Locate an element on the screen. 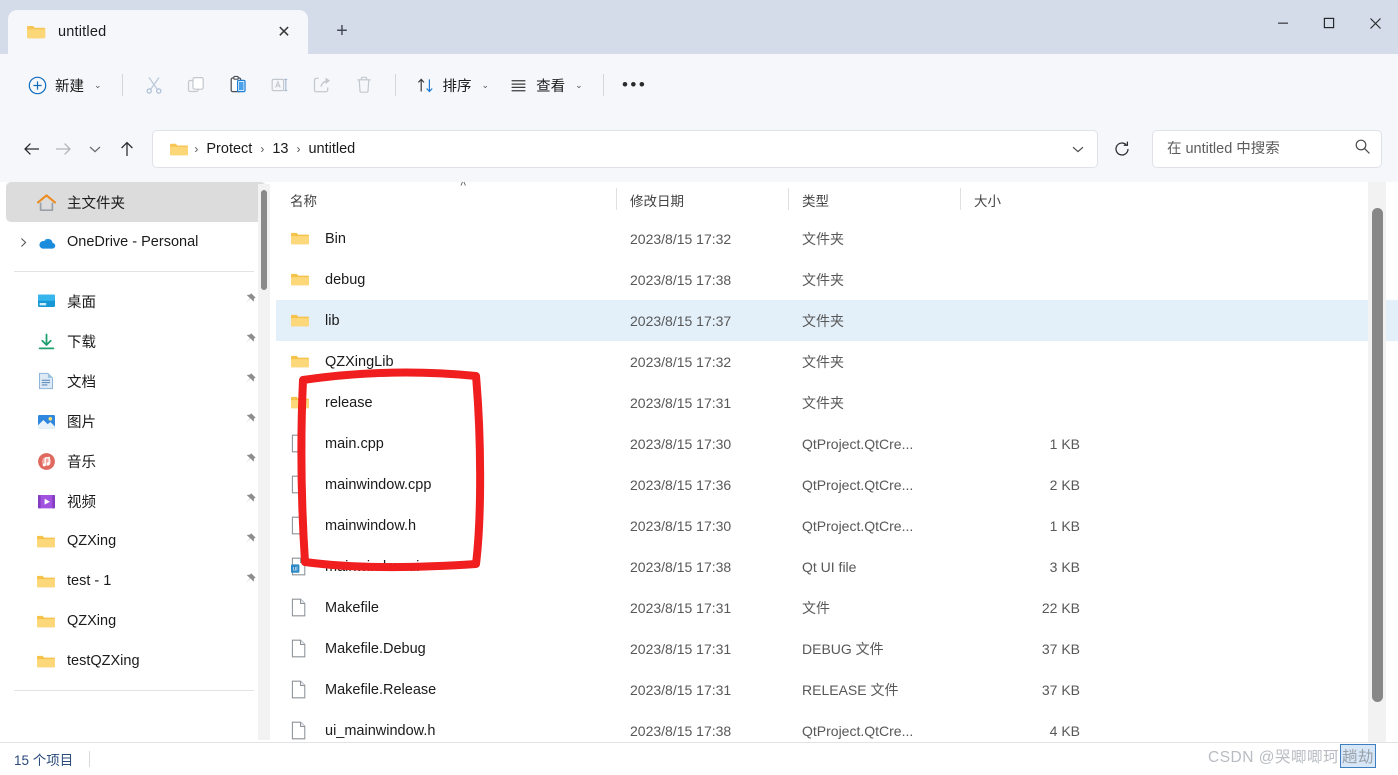 The height and width of the screenshot is (775, 1398). status-bar: 15 个项目 is located at coordinates (699, 758).